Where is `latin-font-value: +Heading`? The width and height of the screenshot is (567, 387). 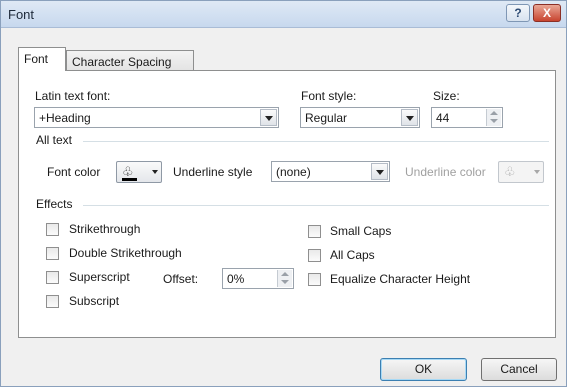
latin-font-value: +Heading is located at coordinates (65, 118).